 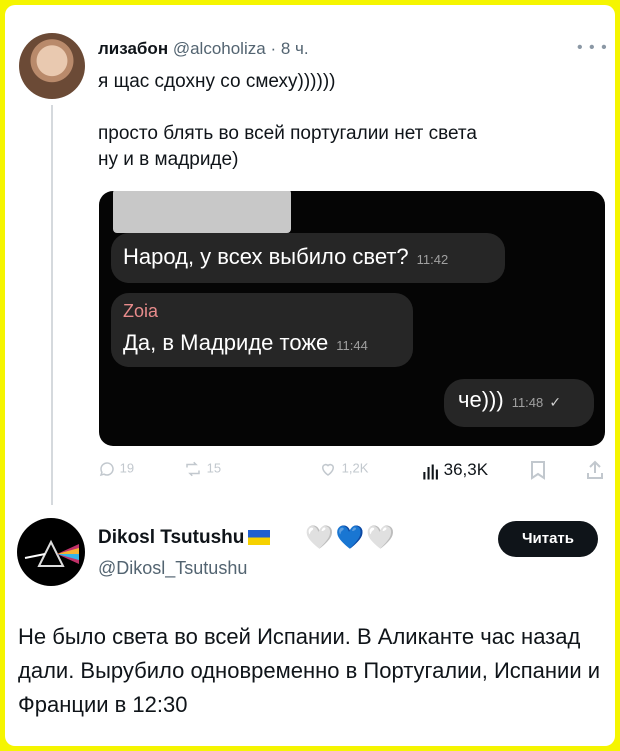 What do you see at coordinates (352, 345) in the screenshot?
I see `chat-message-time: 11:44` at bounding box center [352, 345].